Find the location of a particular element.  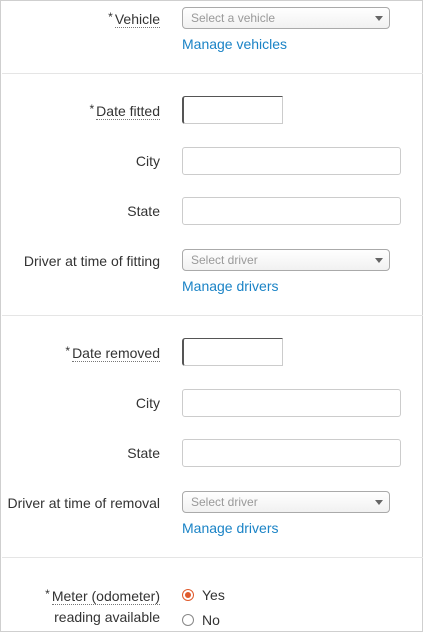

date-removed-label: * Date removed is located at coordinates (112, 353).